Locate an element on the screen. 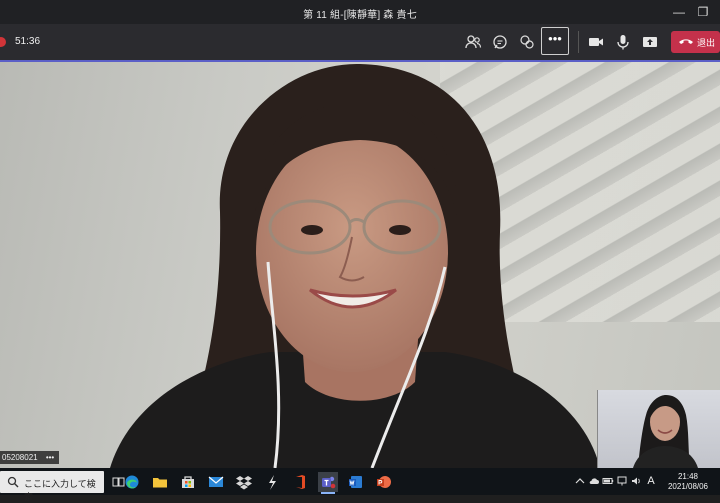 This screenshot has width=720, height=503. share-screen-icon is located at coordinates (650, 42).